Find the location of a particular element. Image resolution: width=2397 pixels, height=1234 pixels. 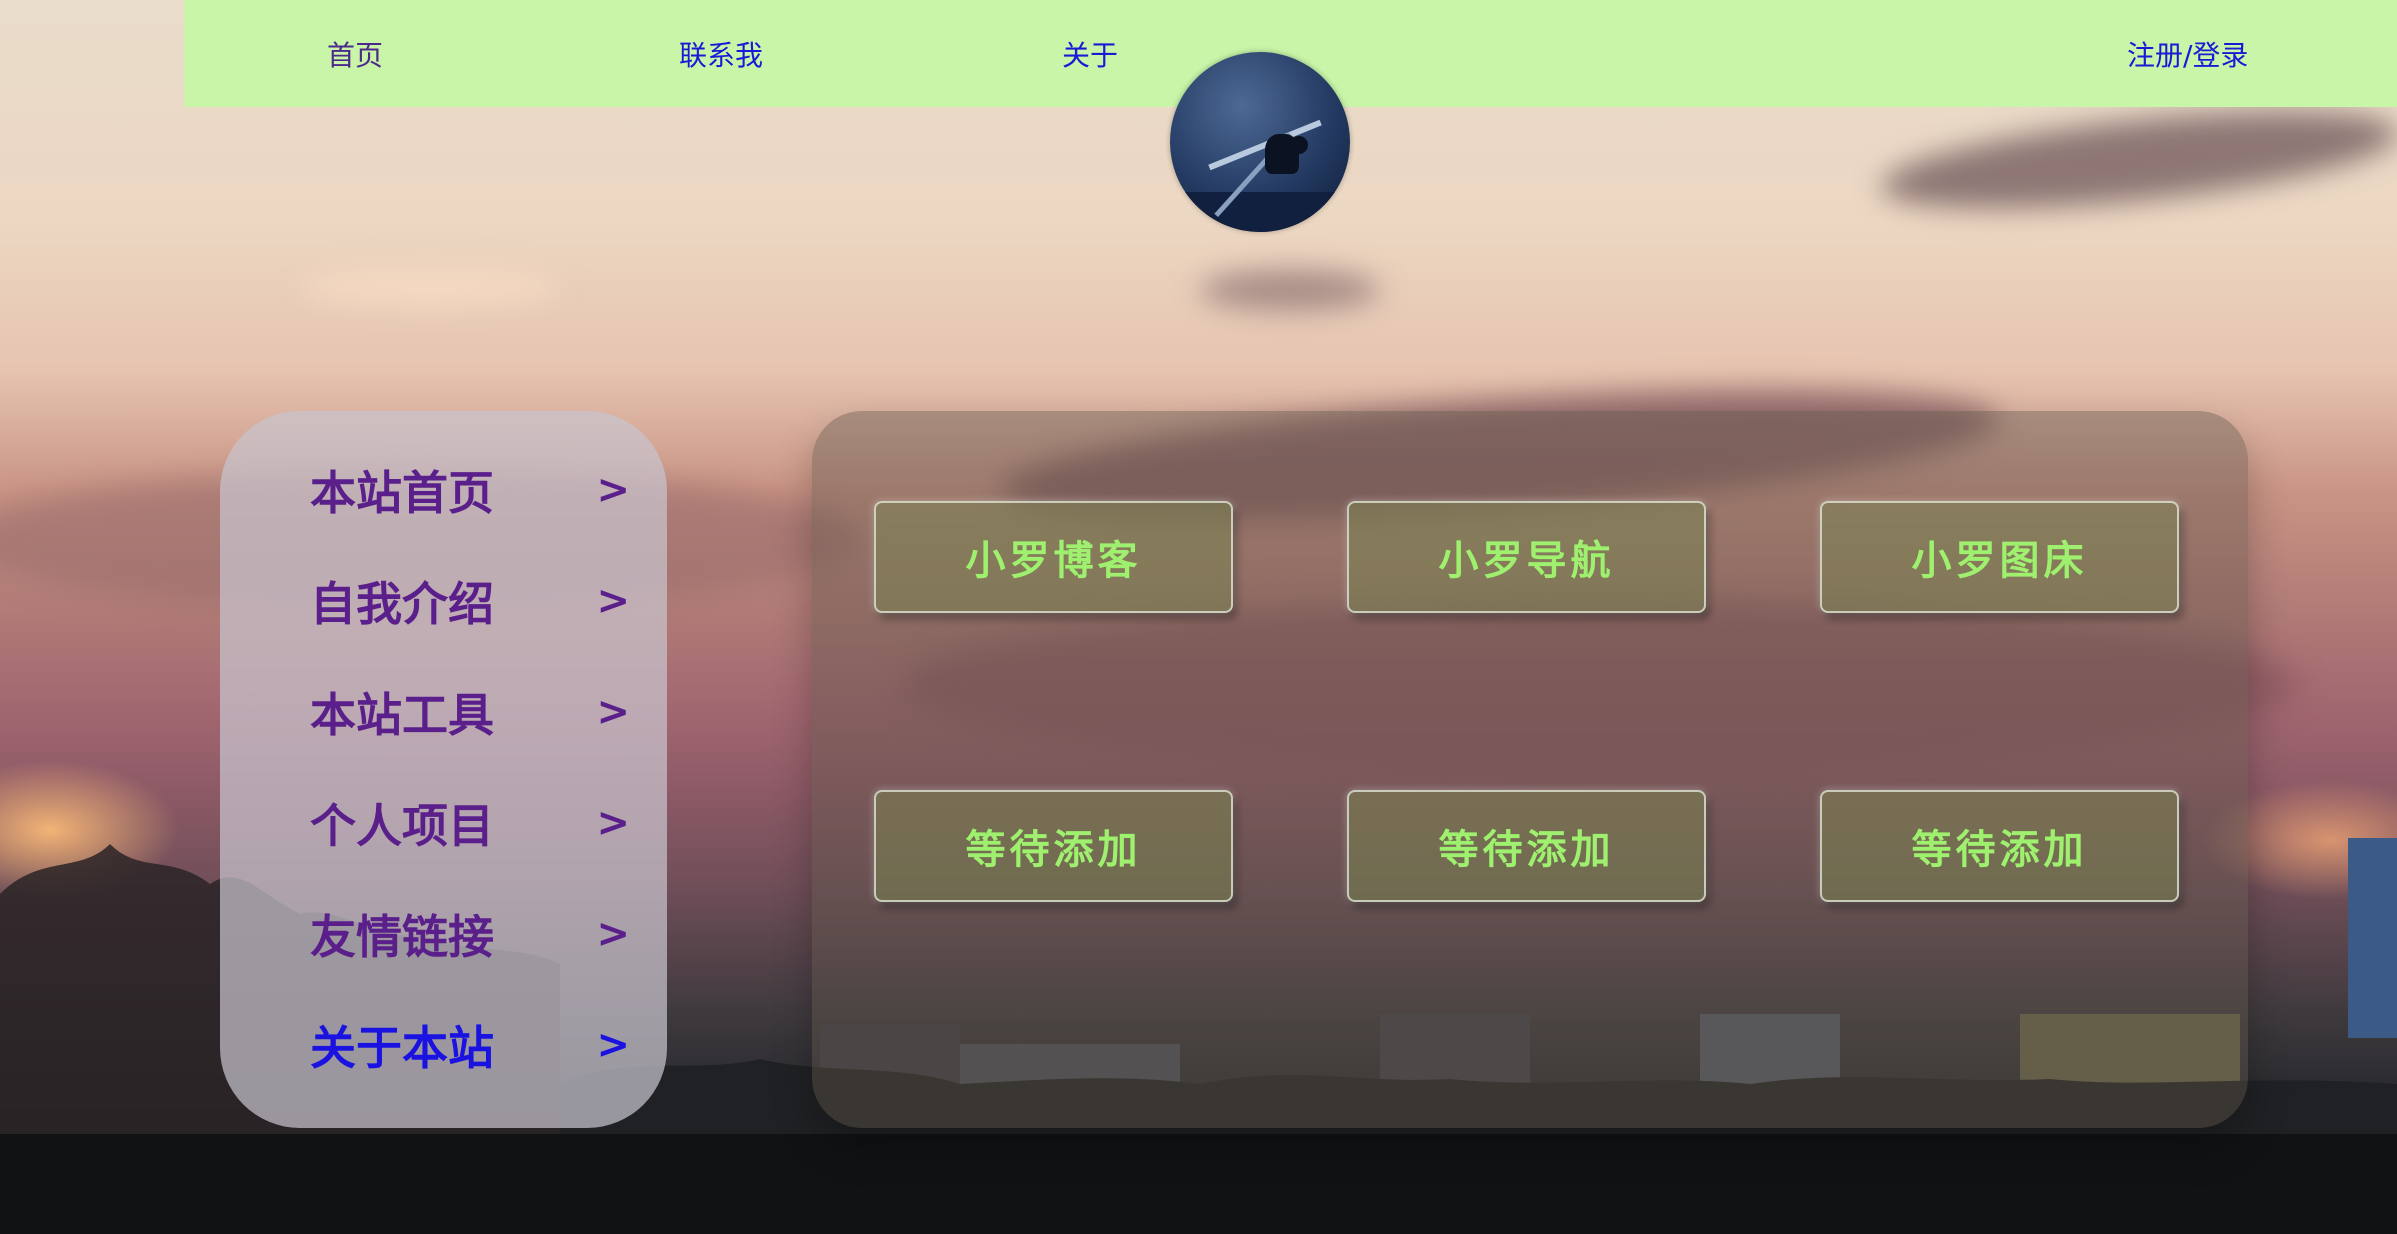

card-blog-button: 小罗博客 is located at coordinates (1053, 557).